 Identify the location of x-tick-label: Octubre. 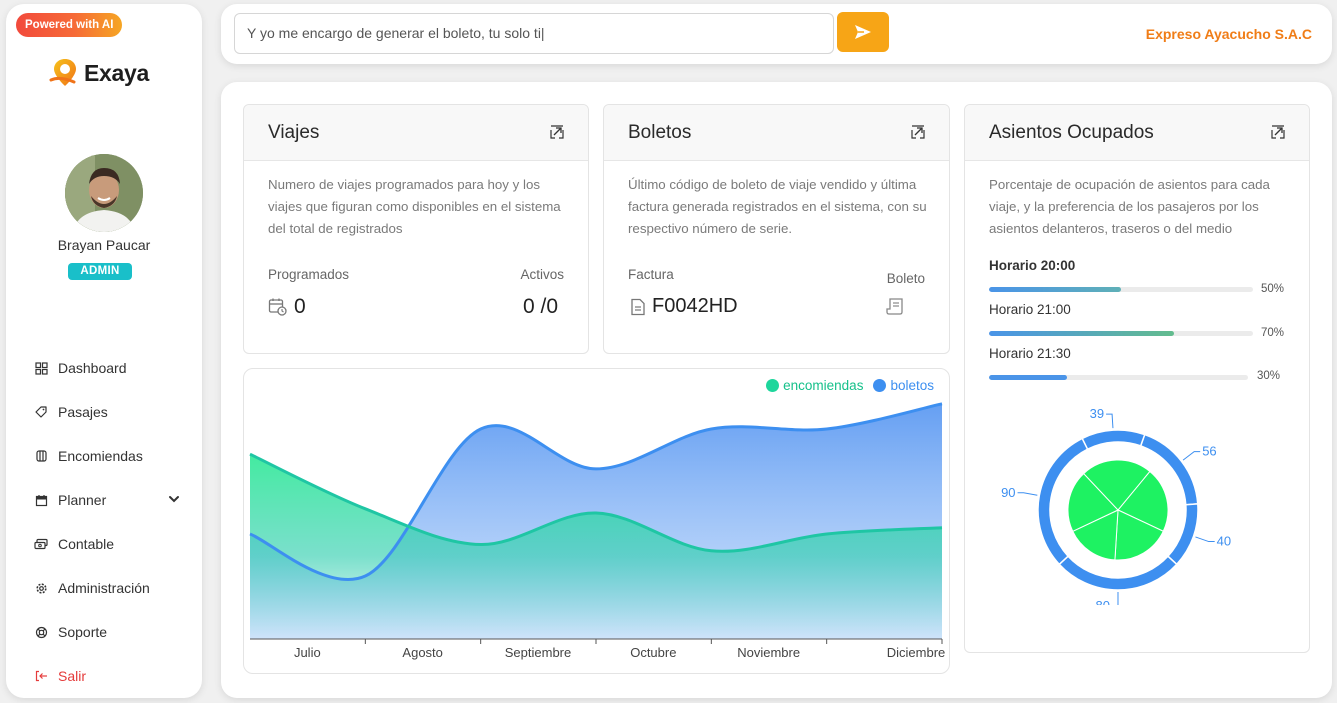
(653, 652).